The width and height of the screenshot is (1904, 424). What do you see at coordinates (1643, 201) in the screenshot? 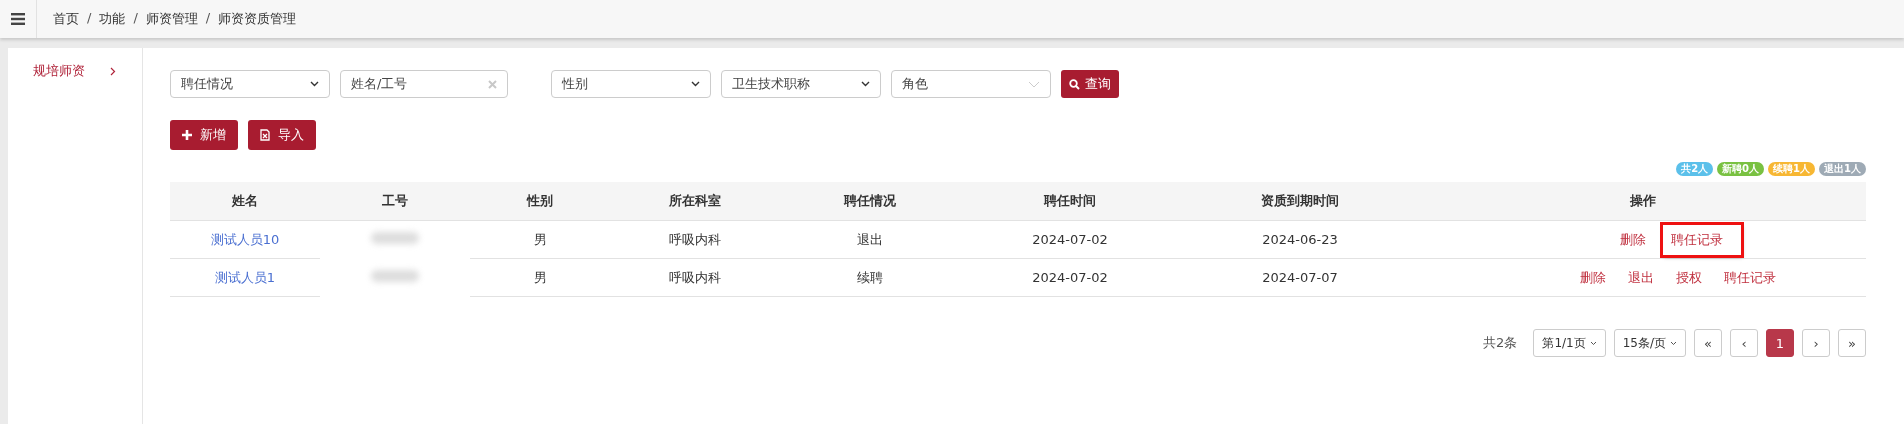
I see `column-header: 操作` at bounding box center [1643, 201].